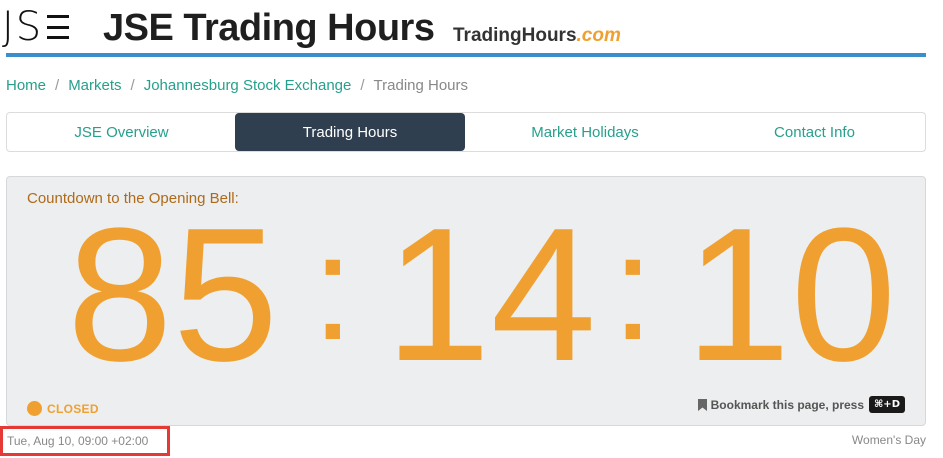  Describe the element at coordinates (491, 295) in the screenshot. I see `countdown-minutes: 14` at that location.